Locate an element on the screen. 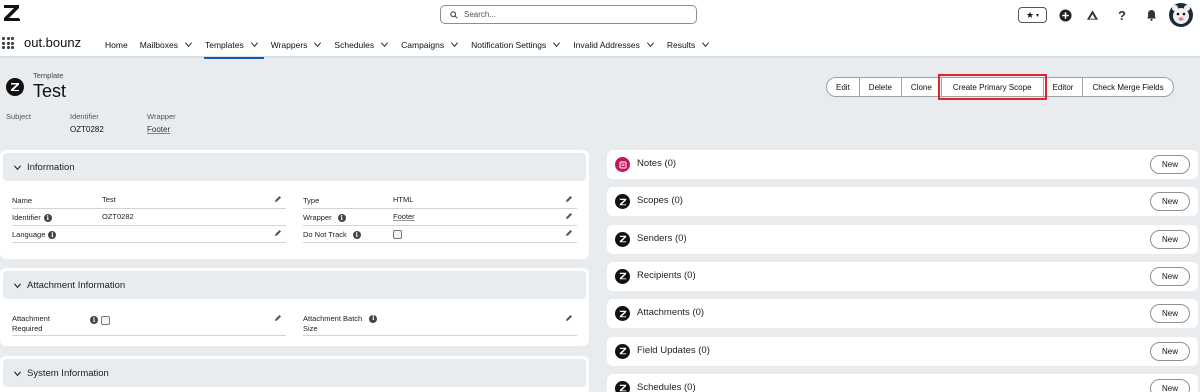  system-card: System Information is located at coordinates (294, 374).